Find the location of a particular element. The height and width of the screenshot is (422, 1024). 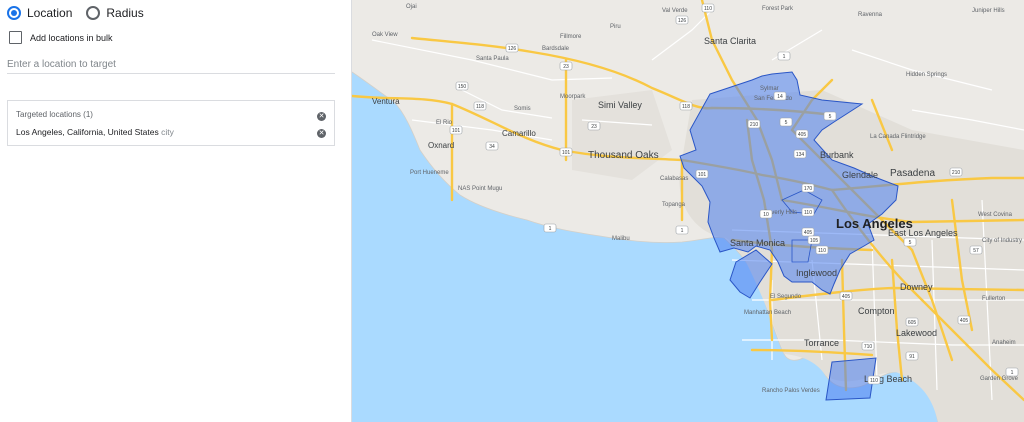

place-label: Topanga is located at coordinates (674, 205).